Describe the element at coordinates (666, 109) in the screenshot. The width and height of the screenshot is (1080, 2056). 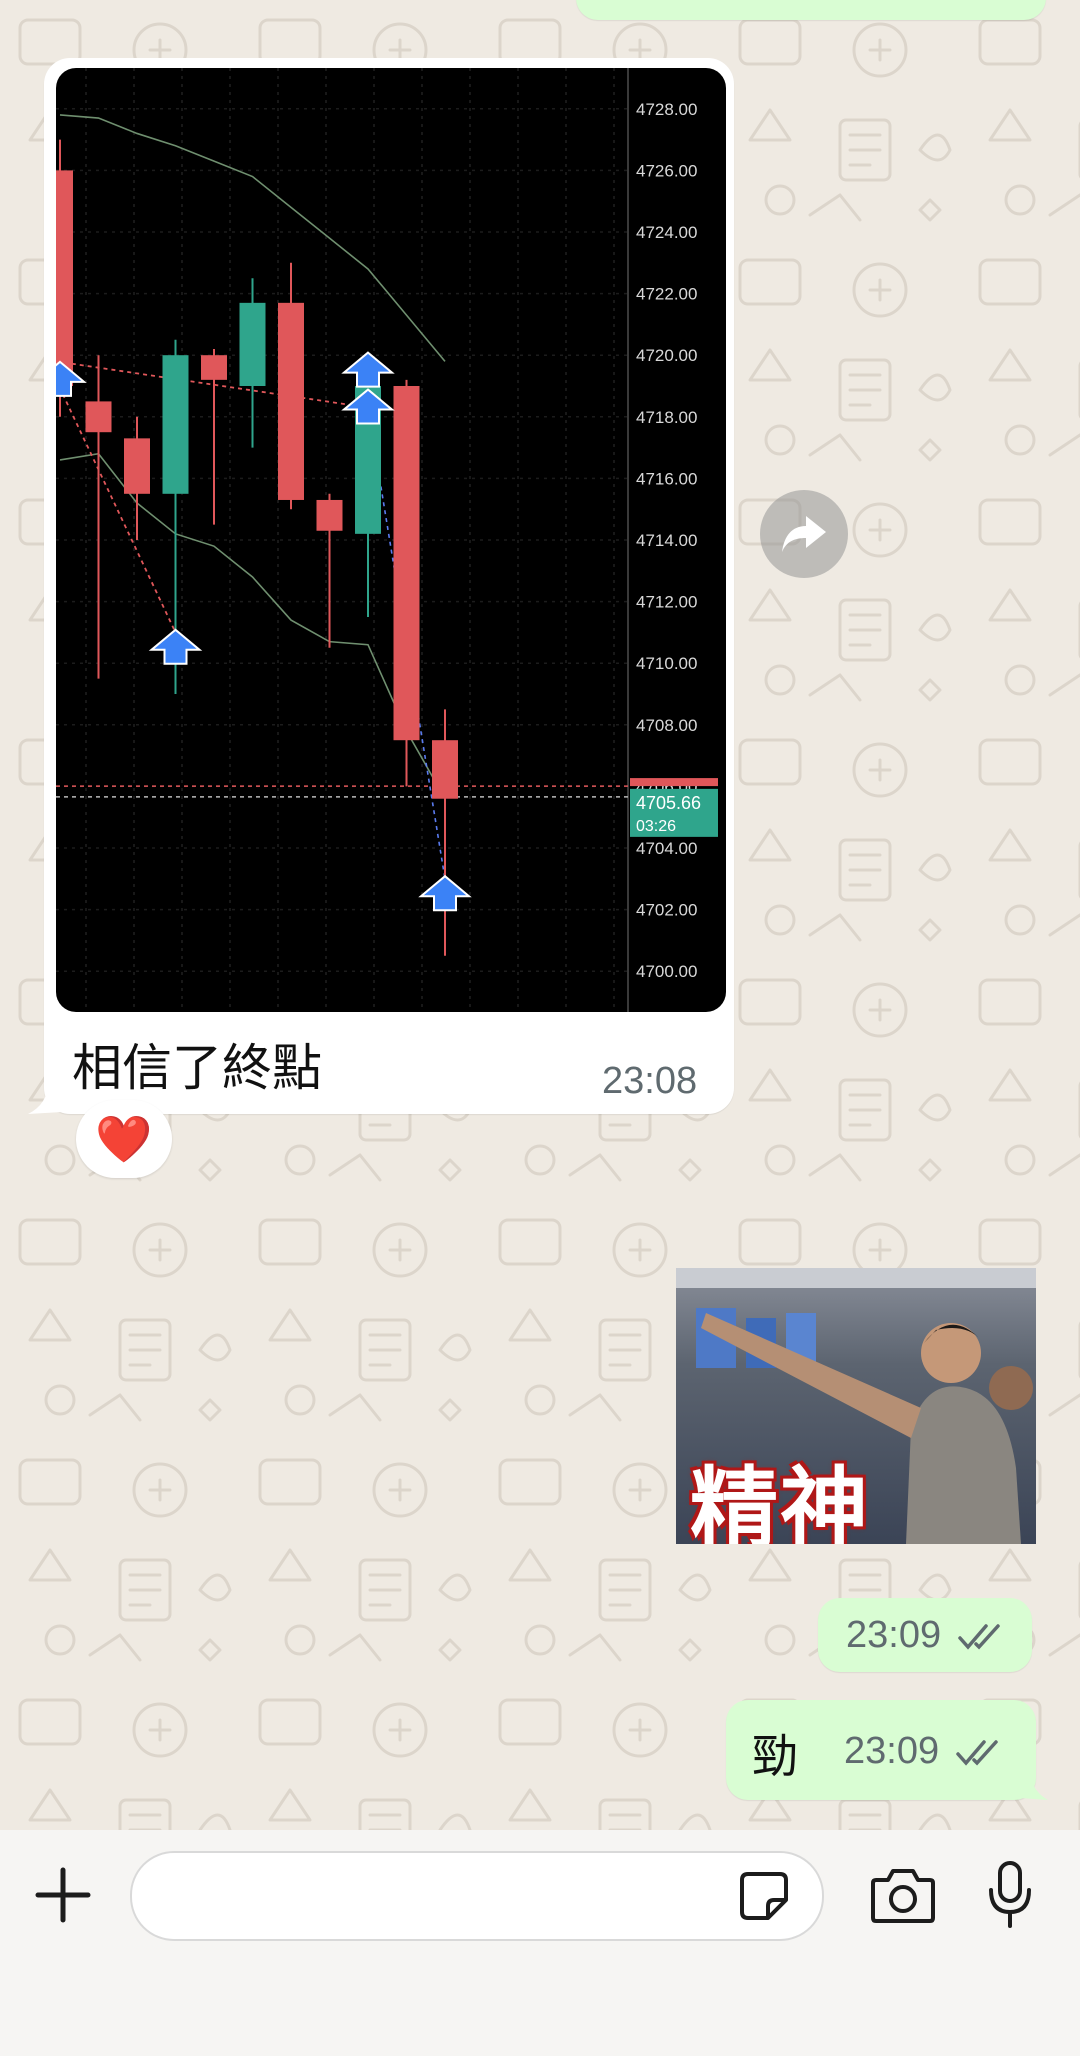
I see `price-axis-label: 4728.00` at that location.